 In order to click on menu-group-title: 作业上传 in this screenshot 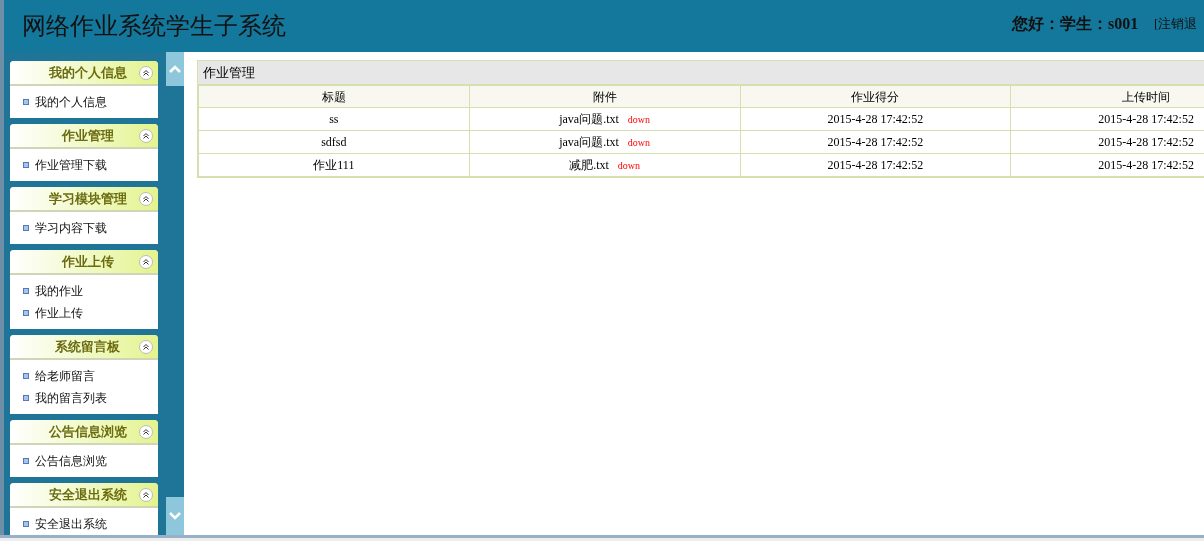, I will do `click(87, 261)`.